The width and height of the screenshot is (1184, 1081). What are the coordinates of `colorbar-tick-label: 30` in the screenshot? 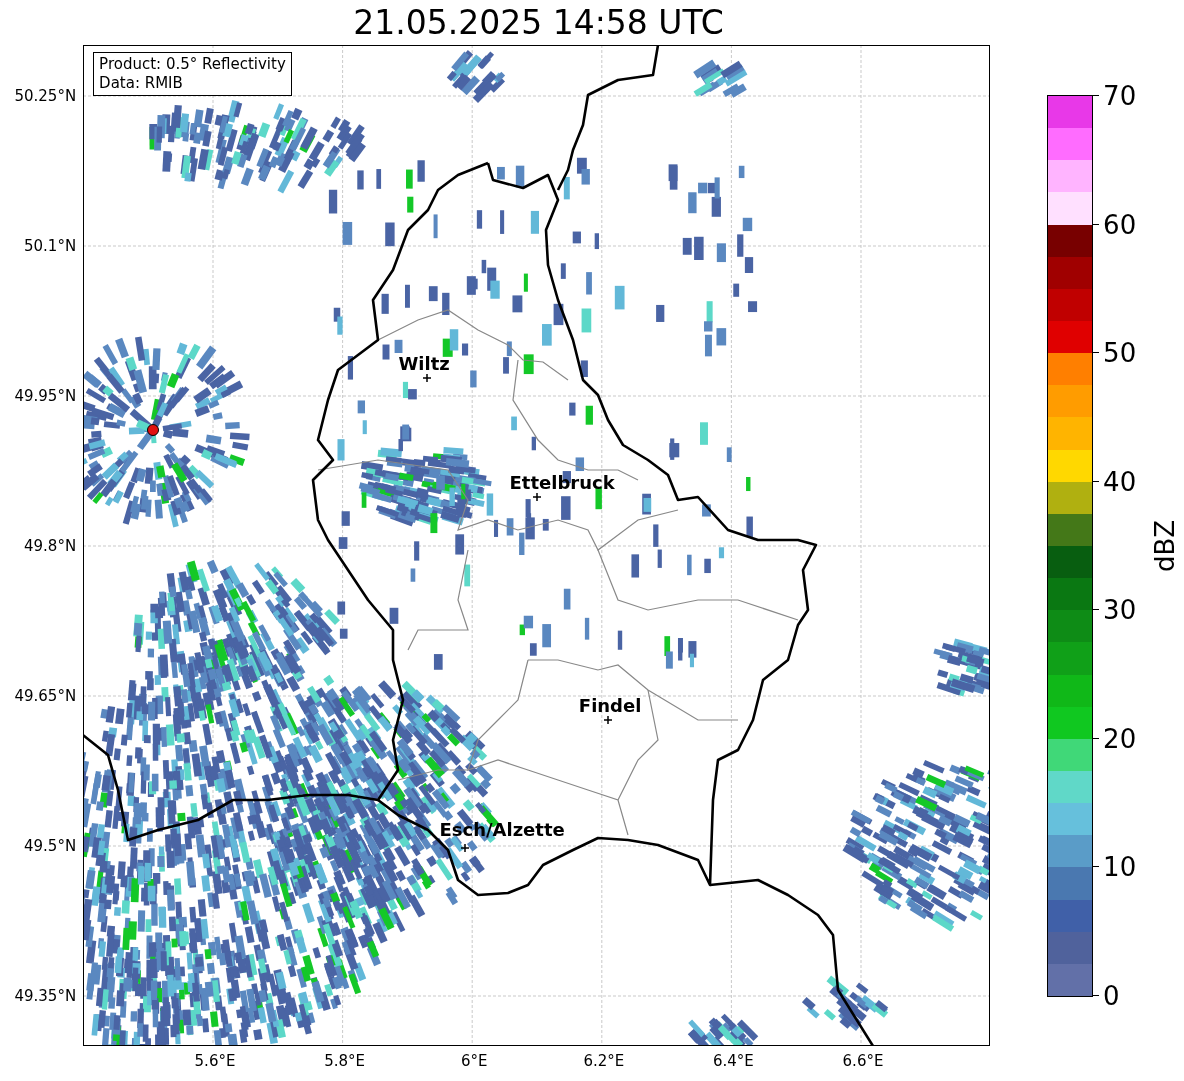 It's located at (1115, 610).